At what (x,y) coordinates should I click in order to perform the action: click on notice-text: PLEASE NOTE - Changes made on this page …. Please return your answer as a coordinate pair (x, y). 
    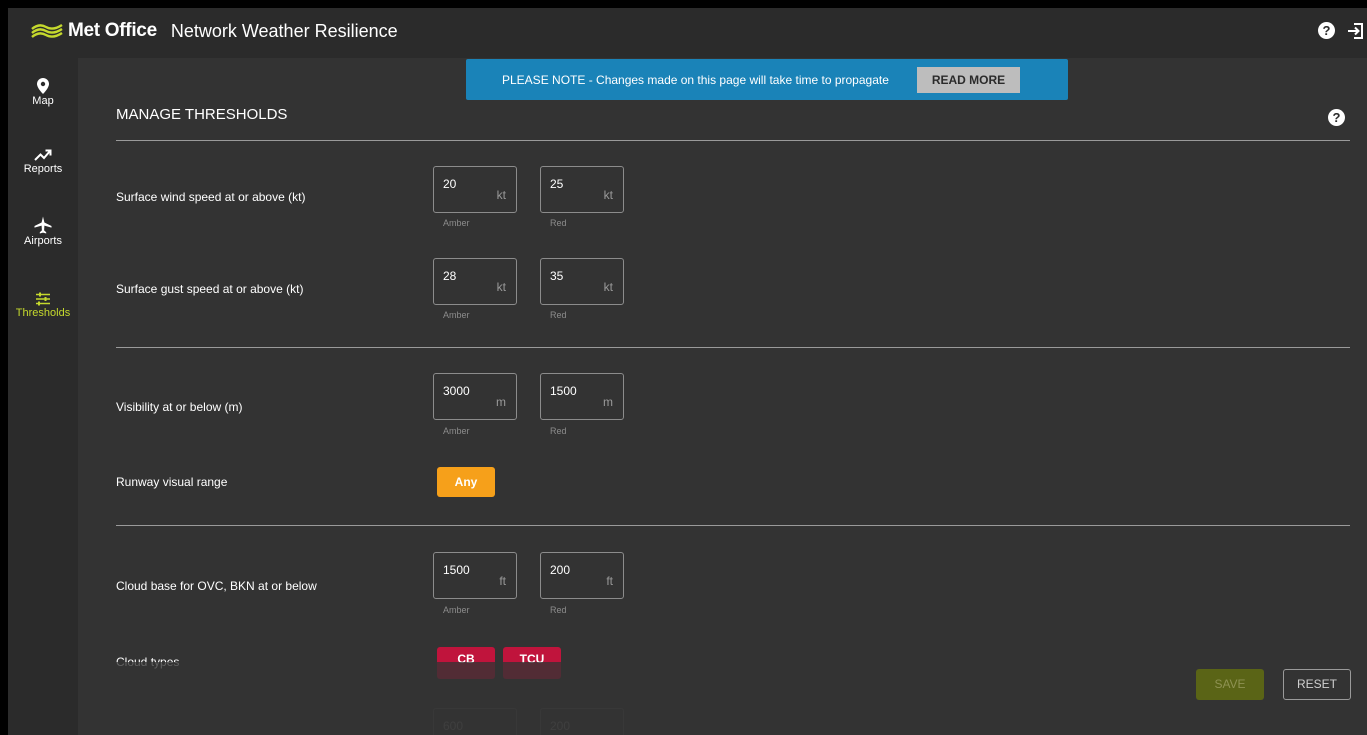
    Looking at the image, I should click on (695, 80).